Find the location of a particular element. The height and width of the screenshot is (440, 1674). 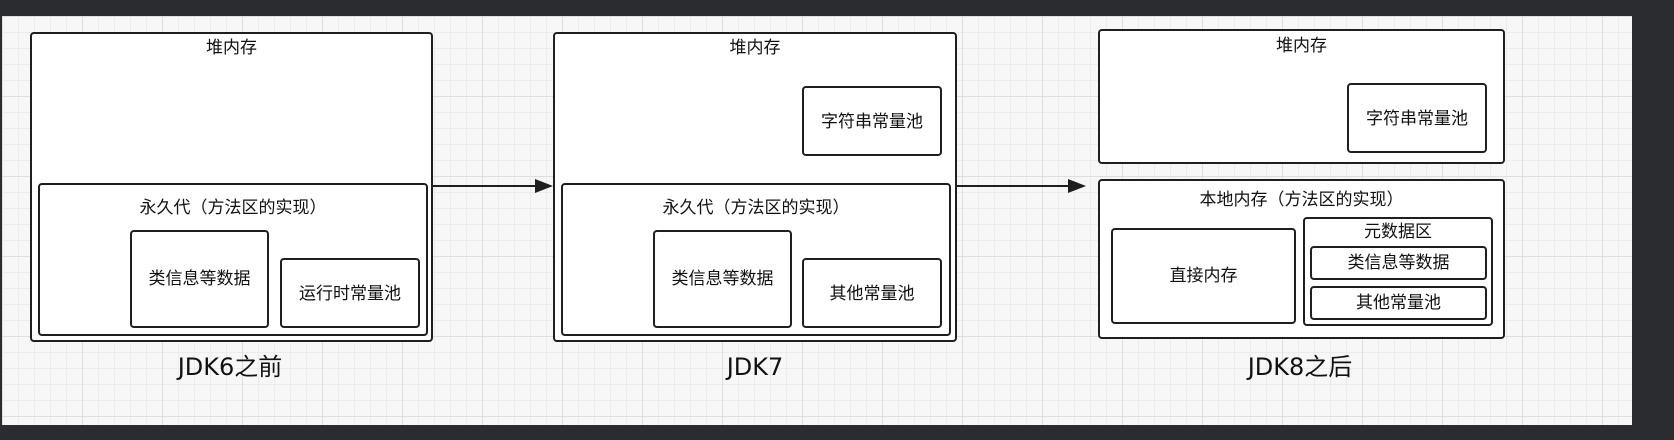

jdk8-caption: JDK8之后 is located at coordinates (1300, 367).